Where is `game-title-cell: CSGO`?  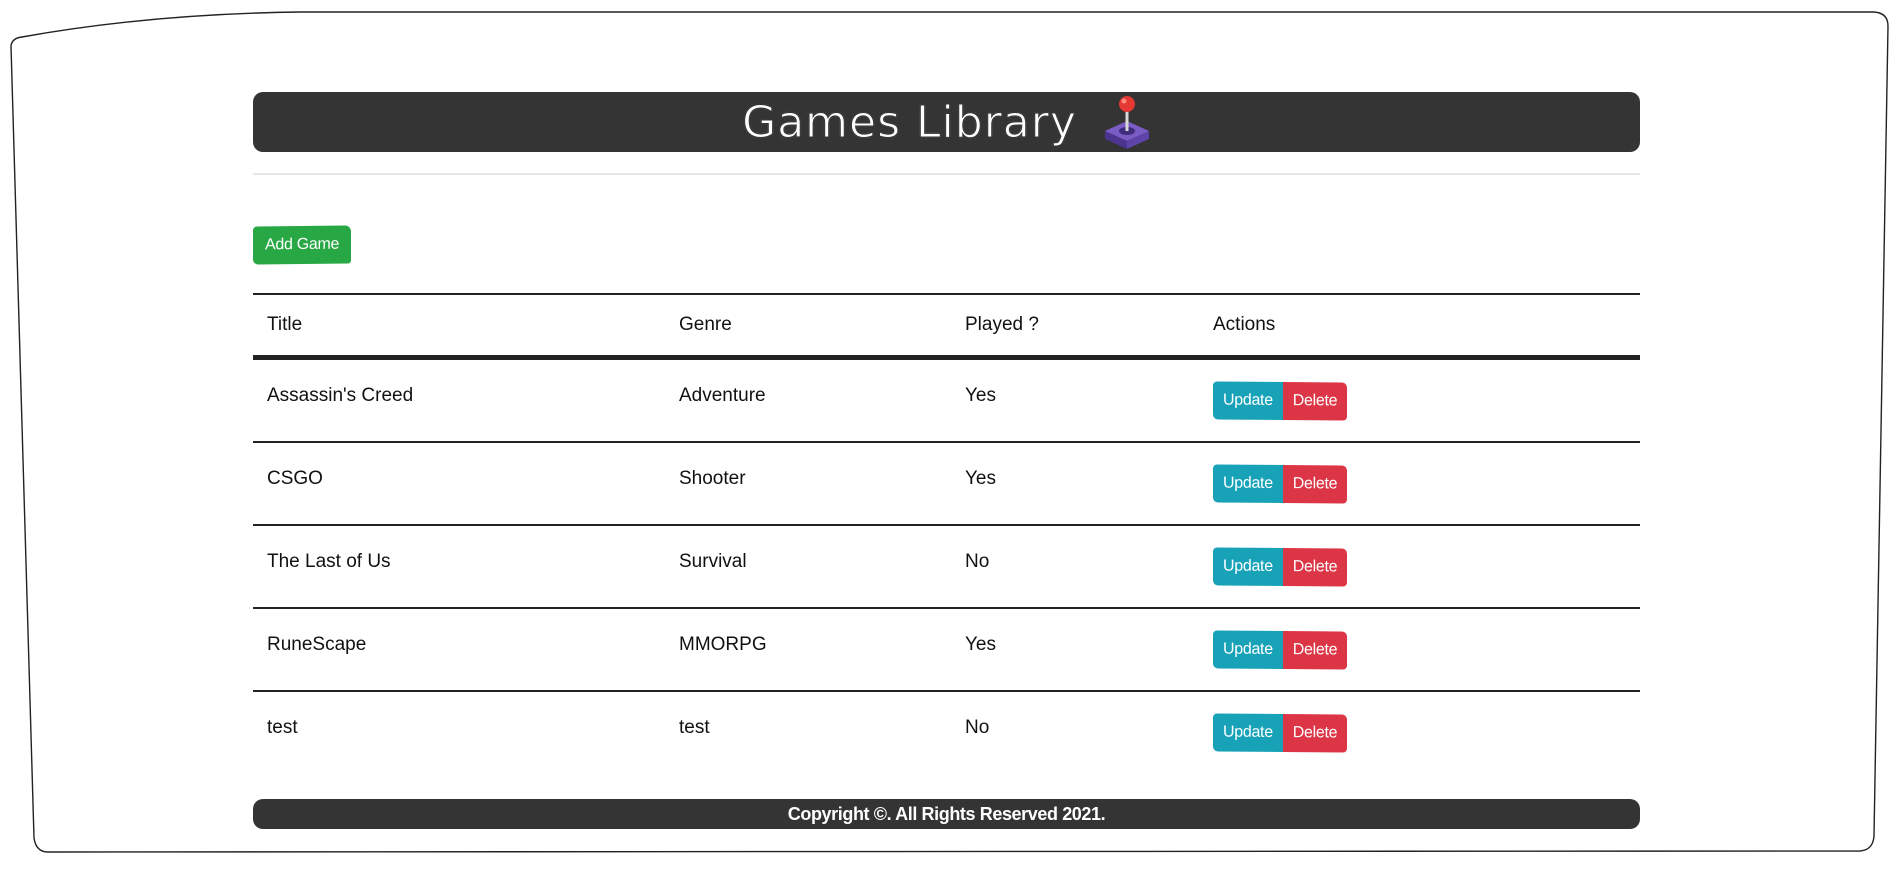
game-title-cell: CSGO is located at coordinates (459, 484).